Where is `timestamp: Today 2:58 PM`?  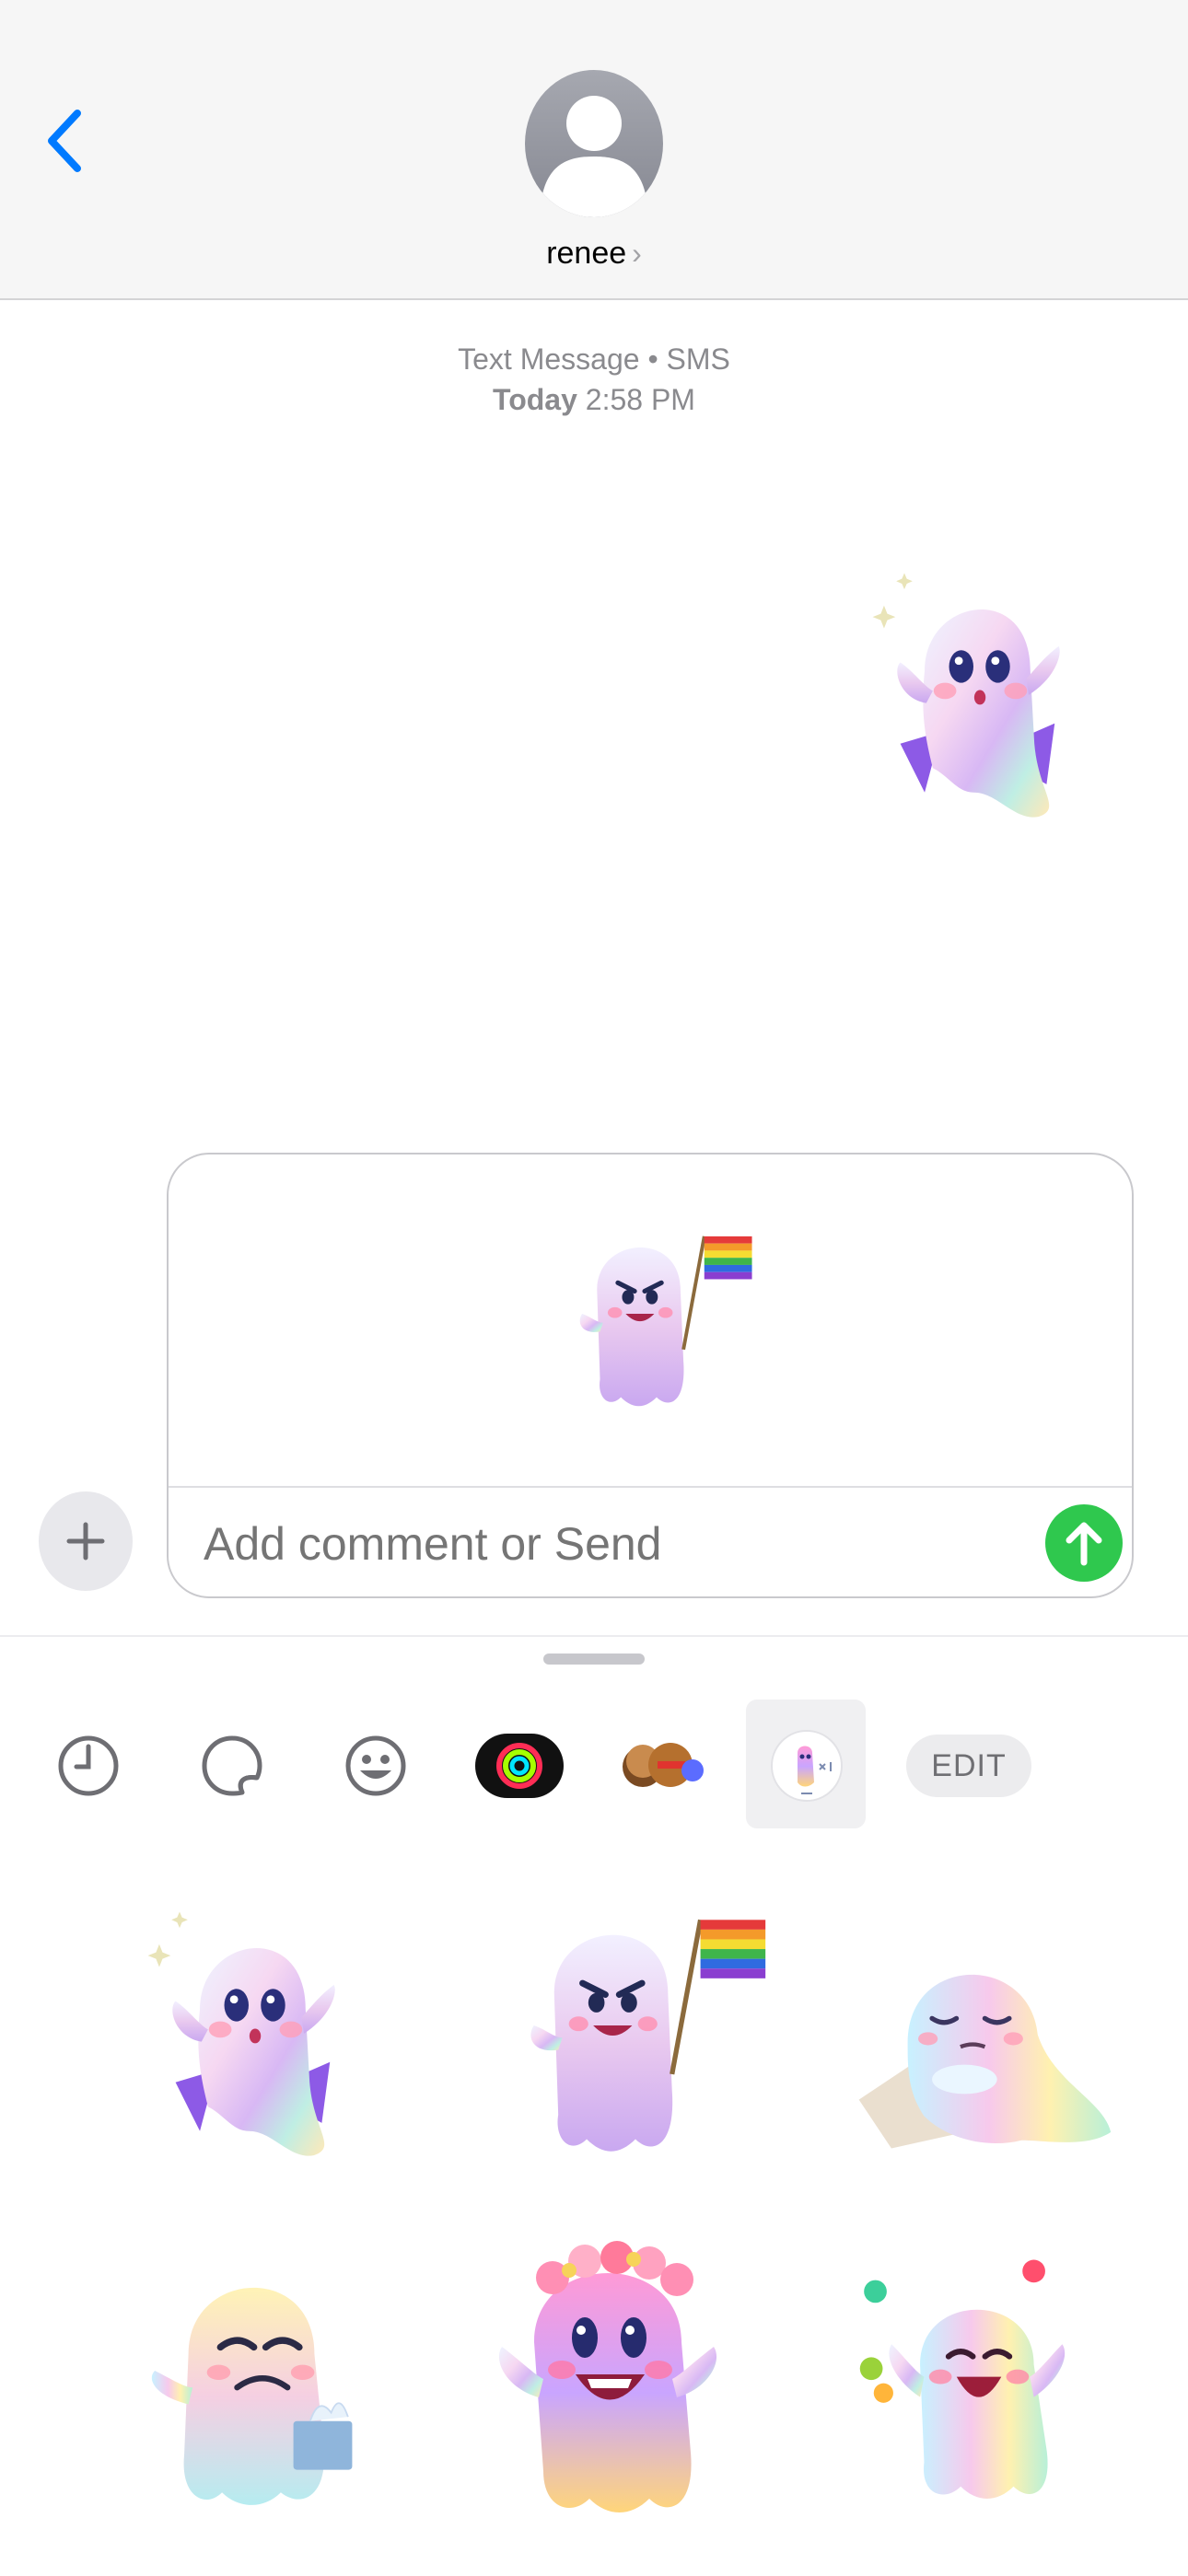
timestamp: Today 2:58 PM is located at coordinates (594, 399).